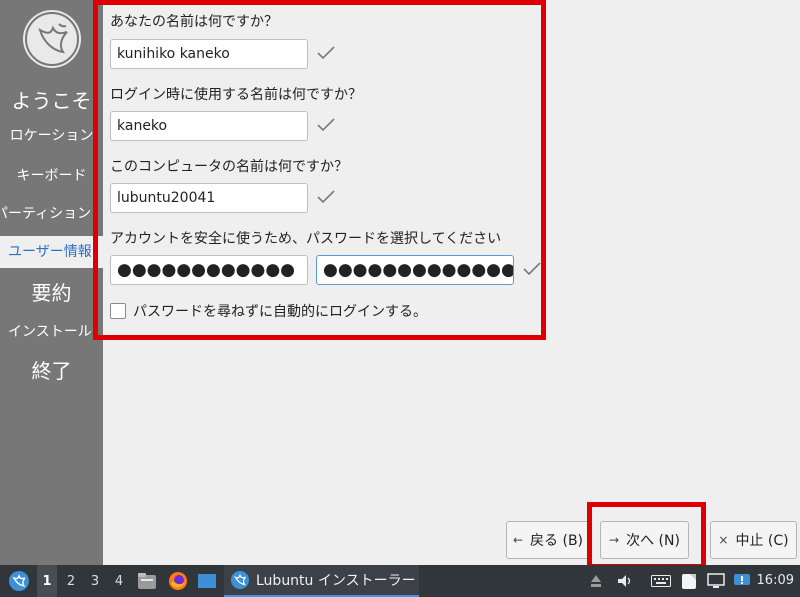 Image resolution: width=800 pixels, height=597 pixels. I want to click on step-keyboard: キーボード, so click(51, 176).